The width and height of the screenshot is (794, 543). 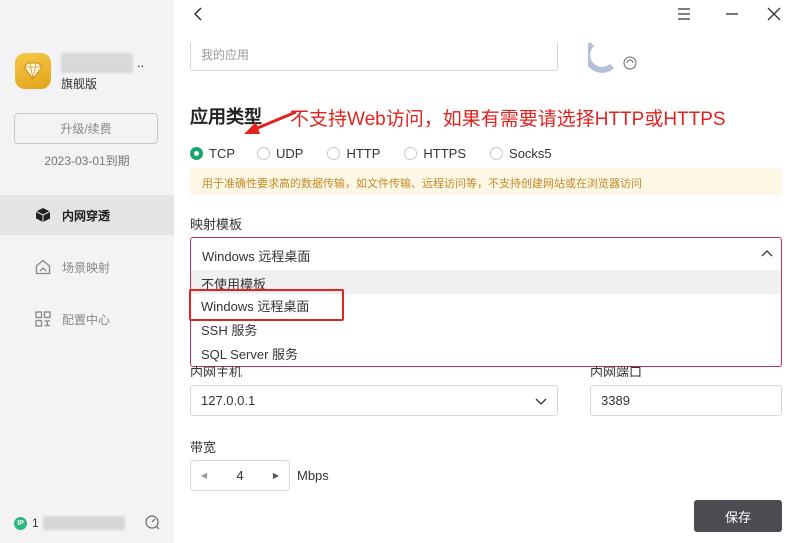 What do you see at coordinates (374, 400) in the screenshot?
I see `inner-host-select: 127.0.0.1` at bounding box center [374, 400].